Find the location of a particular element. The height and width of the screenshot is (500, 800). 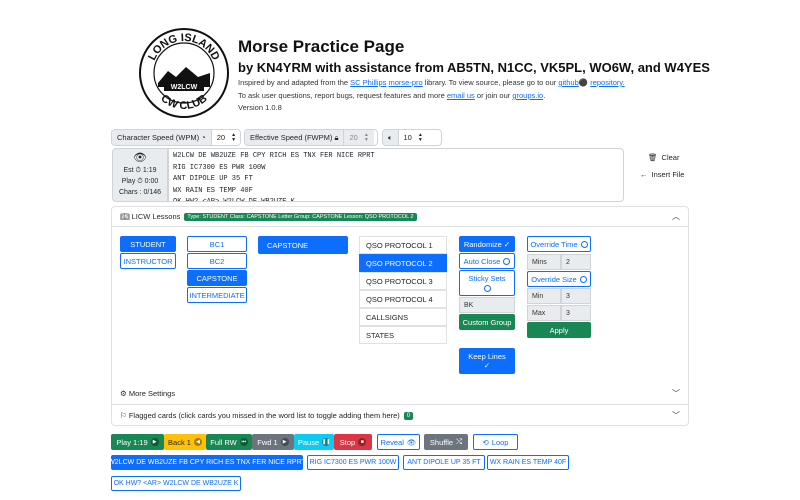

logo-callsign: W2LCW is located at coordinates (184, 87).